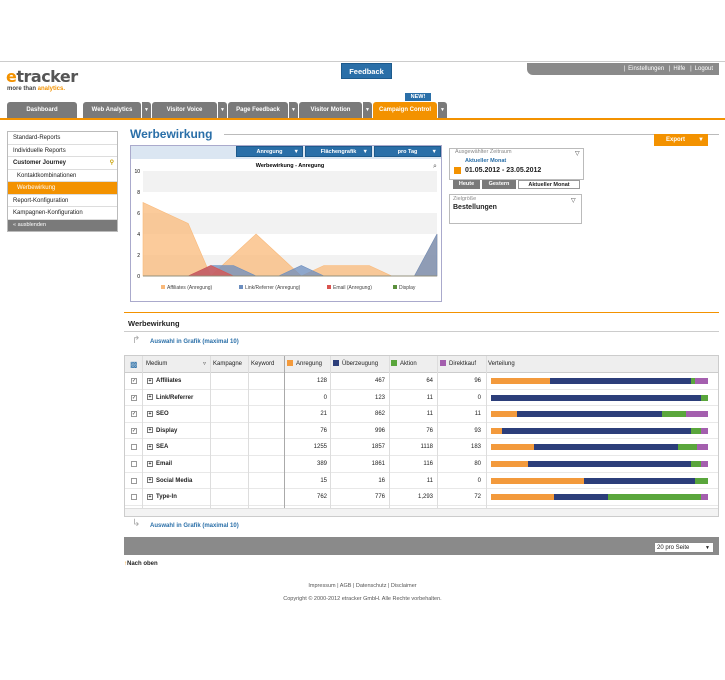  What do you see at coordinates (405, 110) in the screenshot?
I see `tab-campaign-control: Campaign Control` at bounding box center [405, 110].